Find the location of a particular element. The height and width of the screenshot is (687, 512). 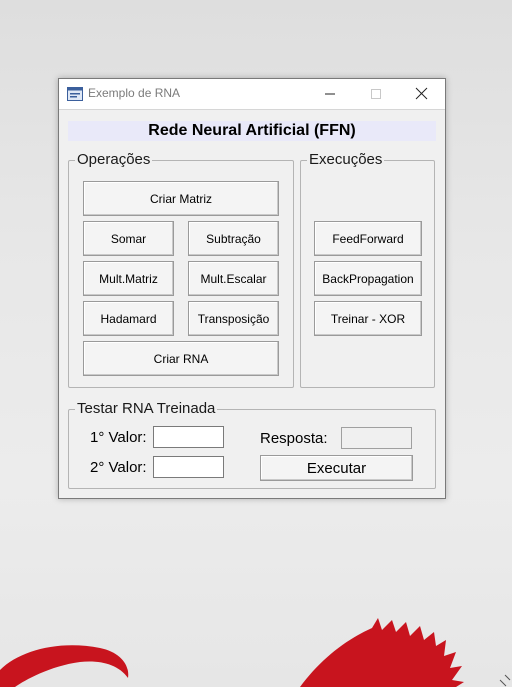

mult-matriz-button: Mult.Matriz is located at coordinates (128, 278).